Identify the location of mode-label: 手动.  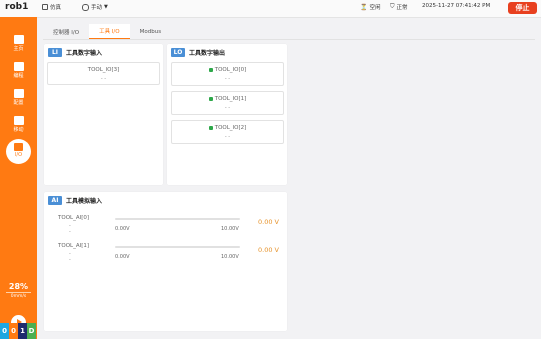
(97, 8).